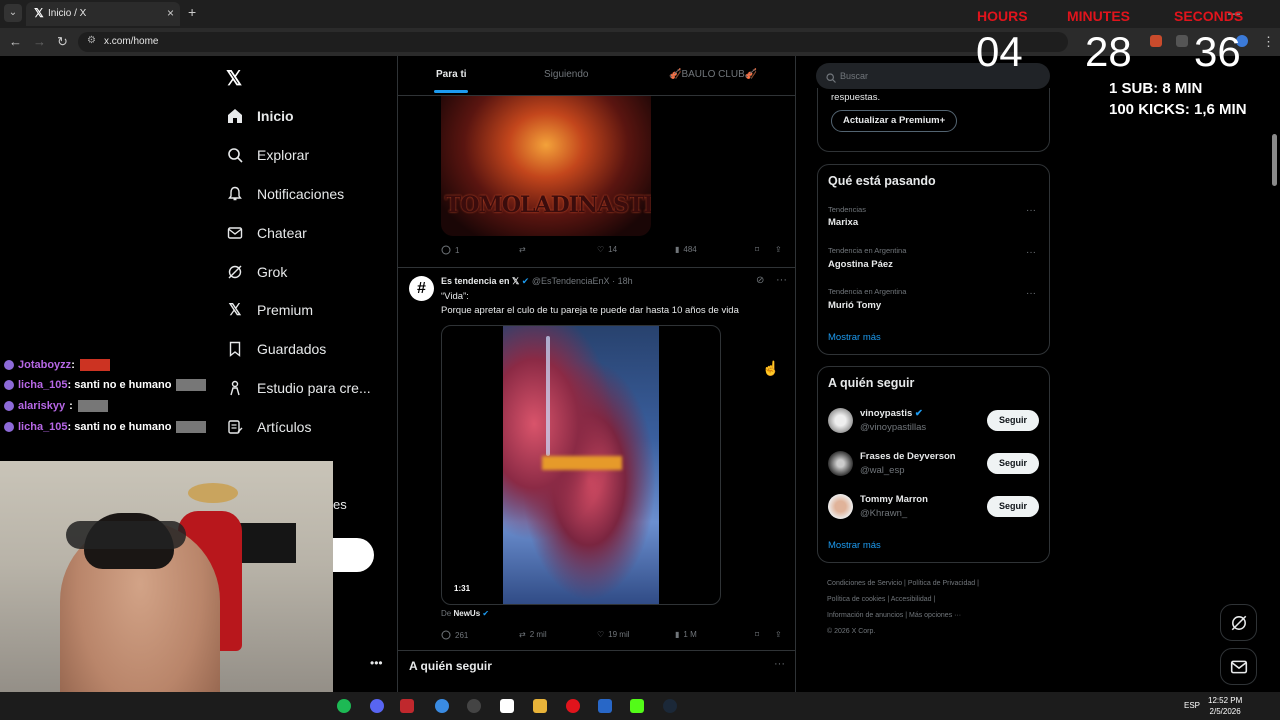 Image resolution: width=1280 pixels, height=720 pixels. What do you see at coordinates (856, 599) in the screenshot?
I see `footer-link: Política de cookies` at bounding box center [856, 599].